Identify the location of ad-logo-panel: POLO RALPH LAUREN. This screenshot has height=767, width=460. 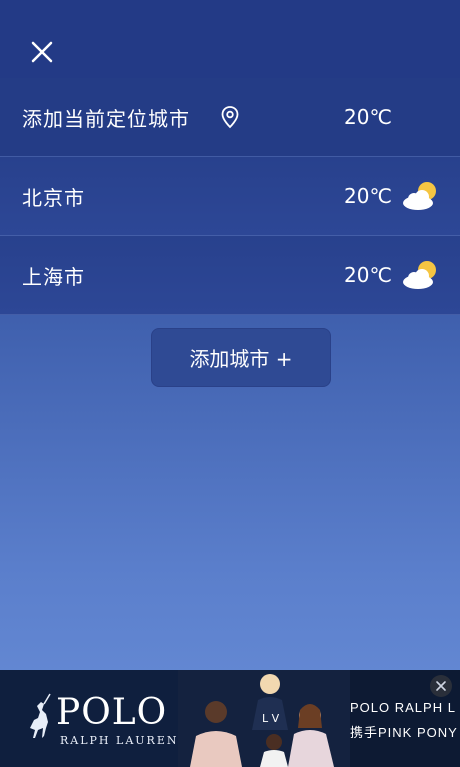
(100, 718).